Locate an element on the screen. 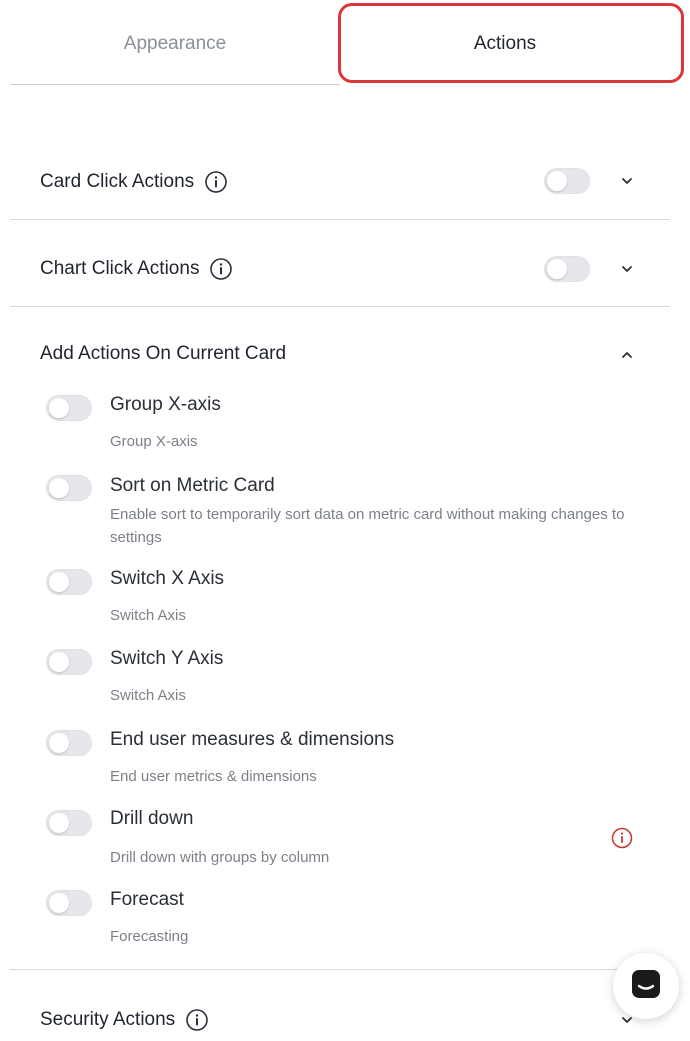 This screenshot has height=1041, width=690. section-current-card-actions: Add Actions On Current Card is located at coordinates (340, 354).